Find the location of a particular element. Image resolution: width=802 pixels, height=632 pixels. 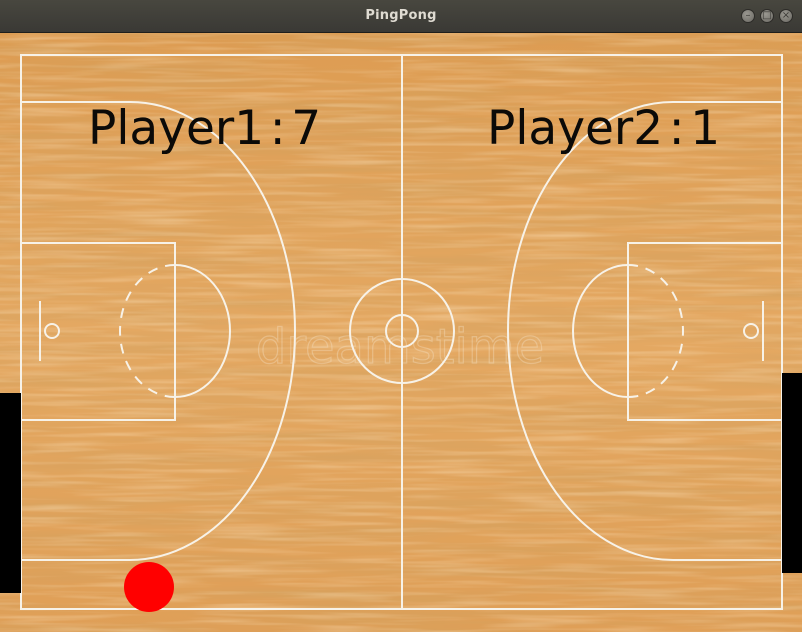

close-icon: × is located at coordinates (786, 15).